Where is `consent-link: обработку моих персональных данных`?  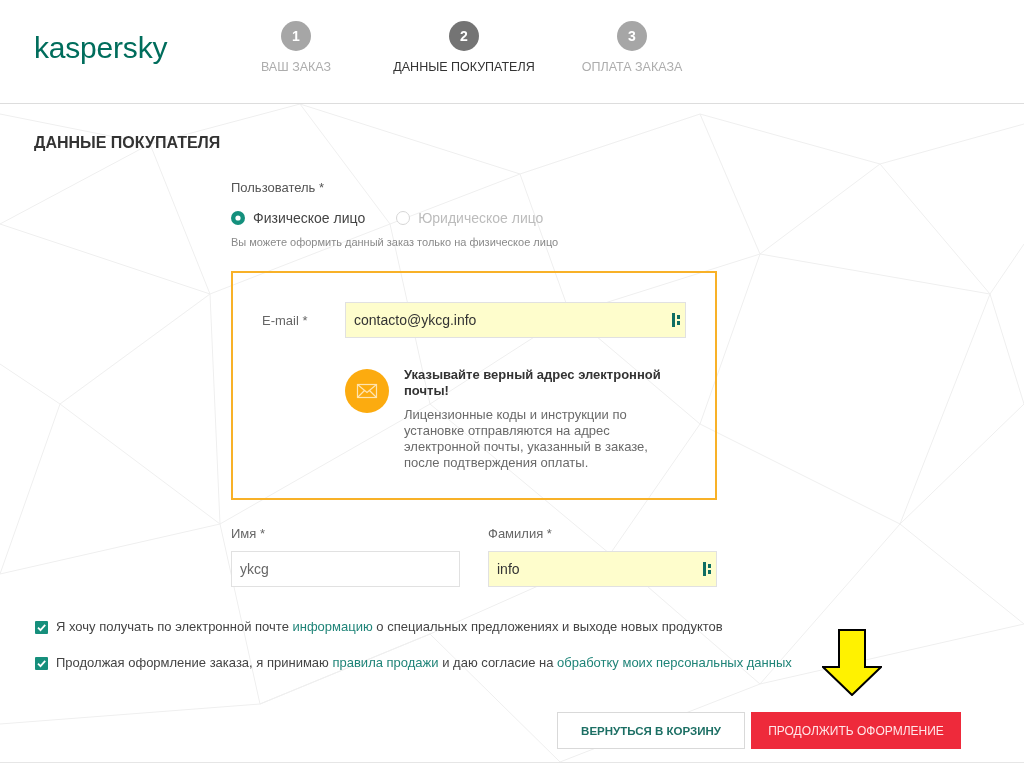 consent-link: обработку моих персональных данных is located at coordinates (674, 662).